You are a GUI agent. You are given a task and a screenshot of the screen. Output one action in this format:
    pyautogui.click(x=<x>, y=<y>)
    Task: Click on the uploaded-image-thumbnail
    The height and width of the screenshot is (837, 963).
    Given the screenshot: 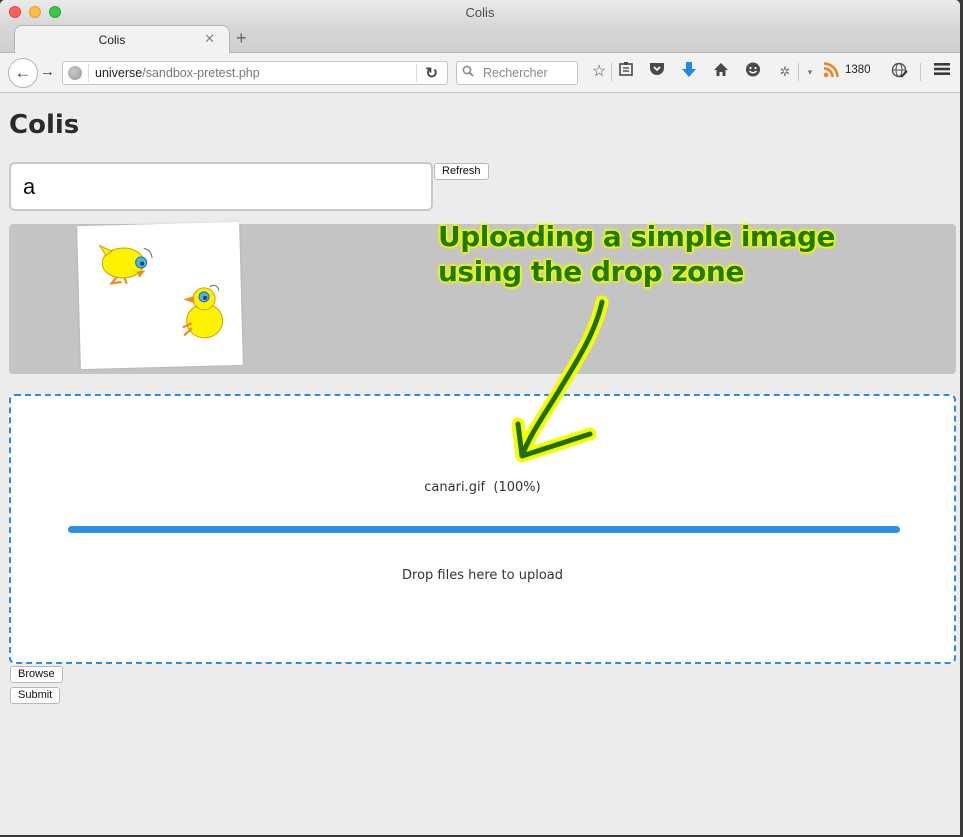 What is the action you would take?
    pyautogui.click(x=160, y=295)
    